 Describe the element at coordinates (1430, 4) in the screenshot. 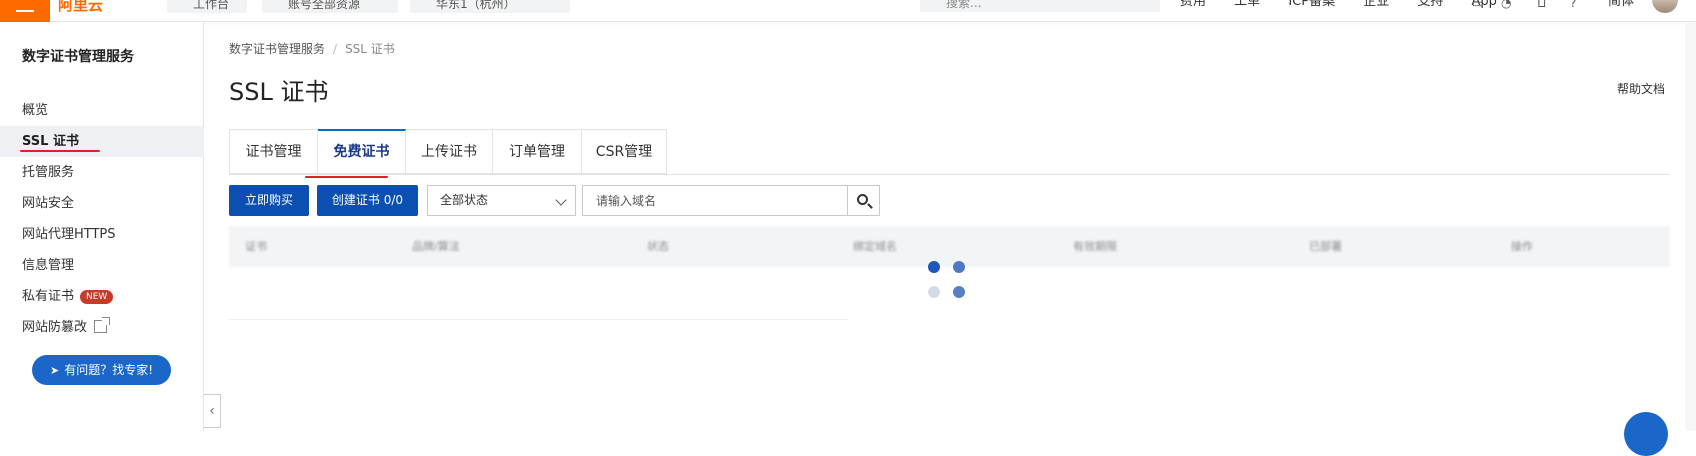

I see `top-link-support: 支持` at that location.